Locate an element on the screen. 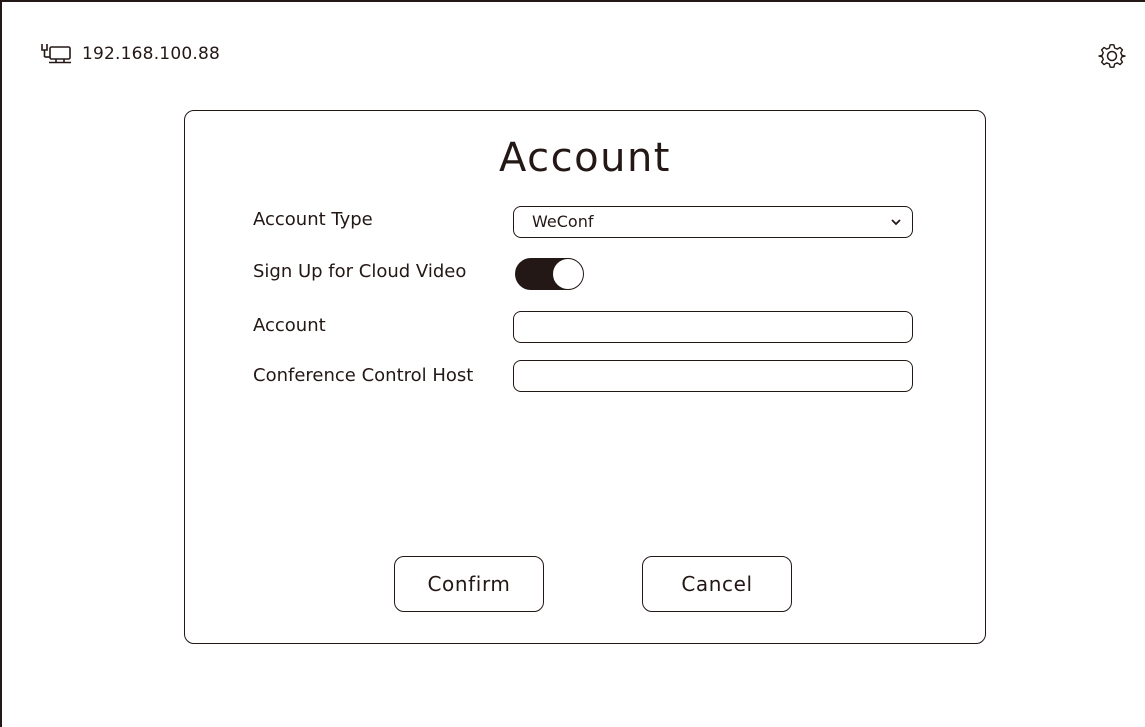  ip-address: 192.168.100.88 is located at coordinates (151, 54).